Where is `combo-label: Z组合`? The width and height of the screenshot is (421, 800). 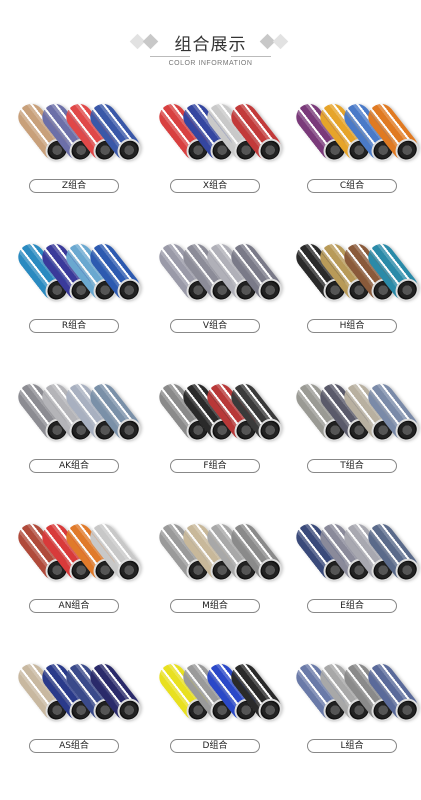 combo-label: Z组合 is located at coordinates (74, 186).